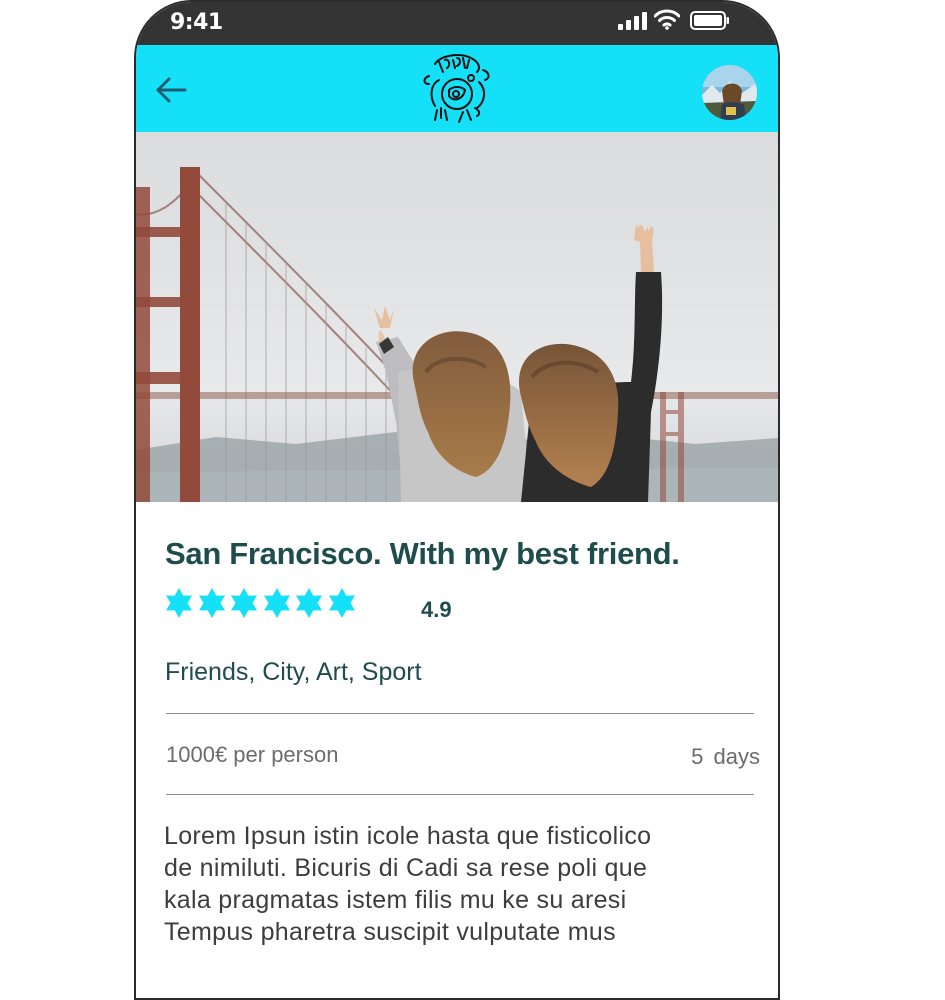 This screenshot has width=945, height=1000. I want to click on signal-icon, so click(632, 21).